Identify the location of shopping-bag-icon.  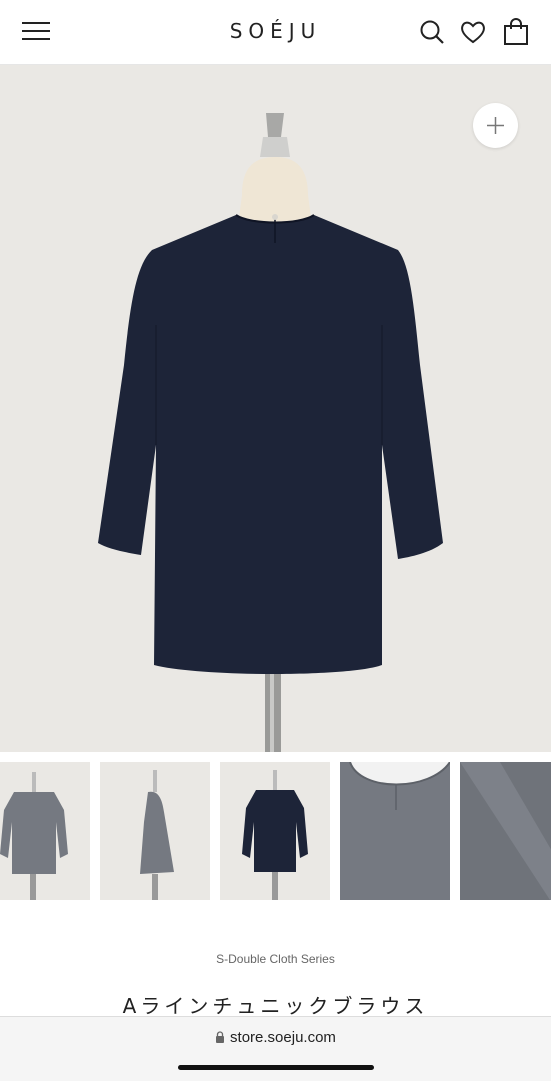
(516, 32).